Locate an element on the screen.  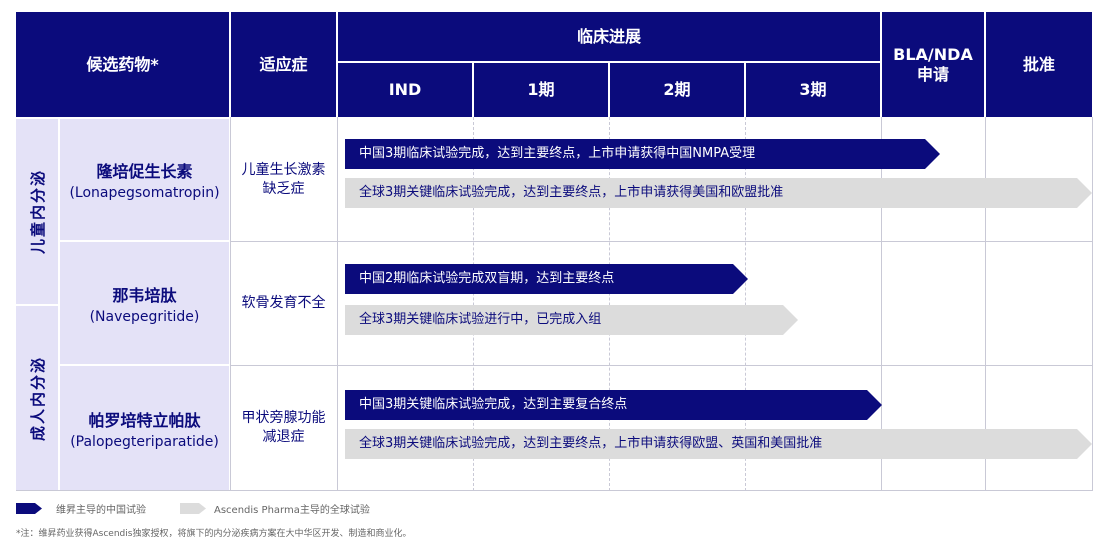
drug-name-cn: 隆培促生长素 is located at coordinates (144, 171).